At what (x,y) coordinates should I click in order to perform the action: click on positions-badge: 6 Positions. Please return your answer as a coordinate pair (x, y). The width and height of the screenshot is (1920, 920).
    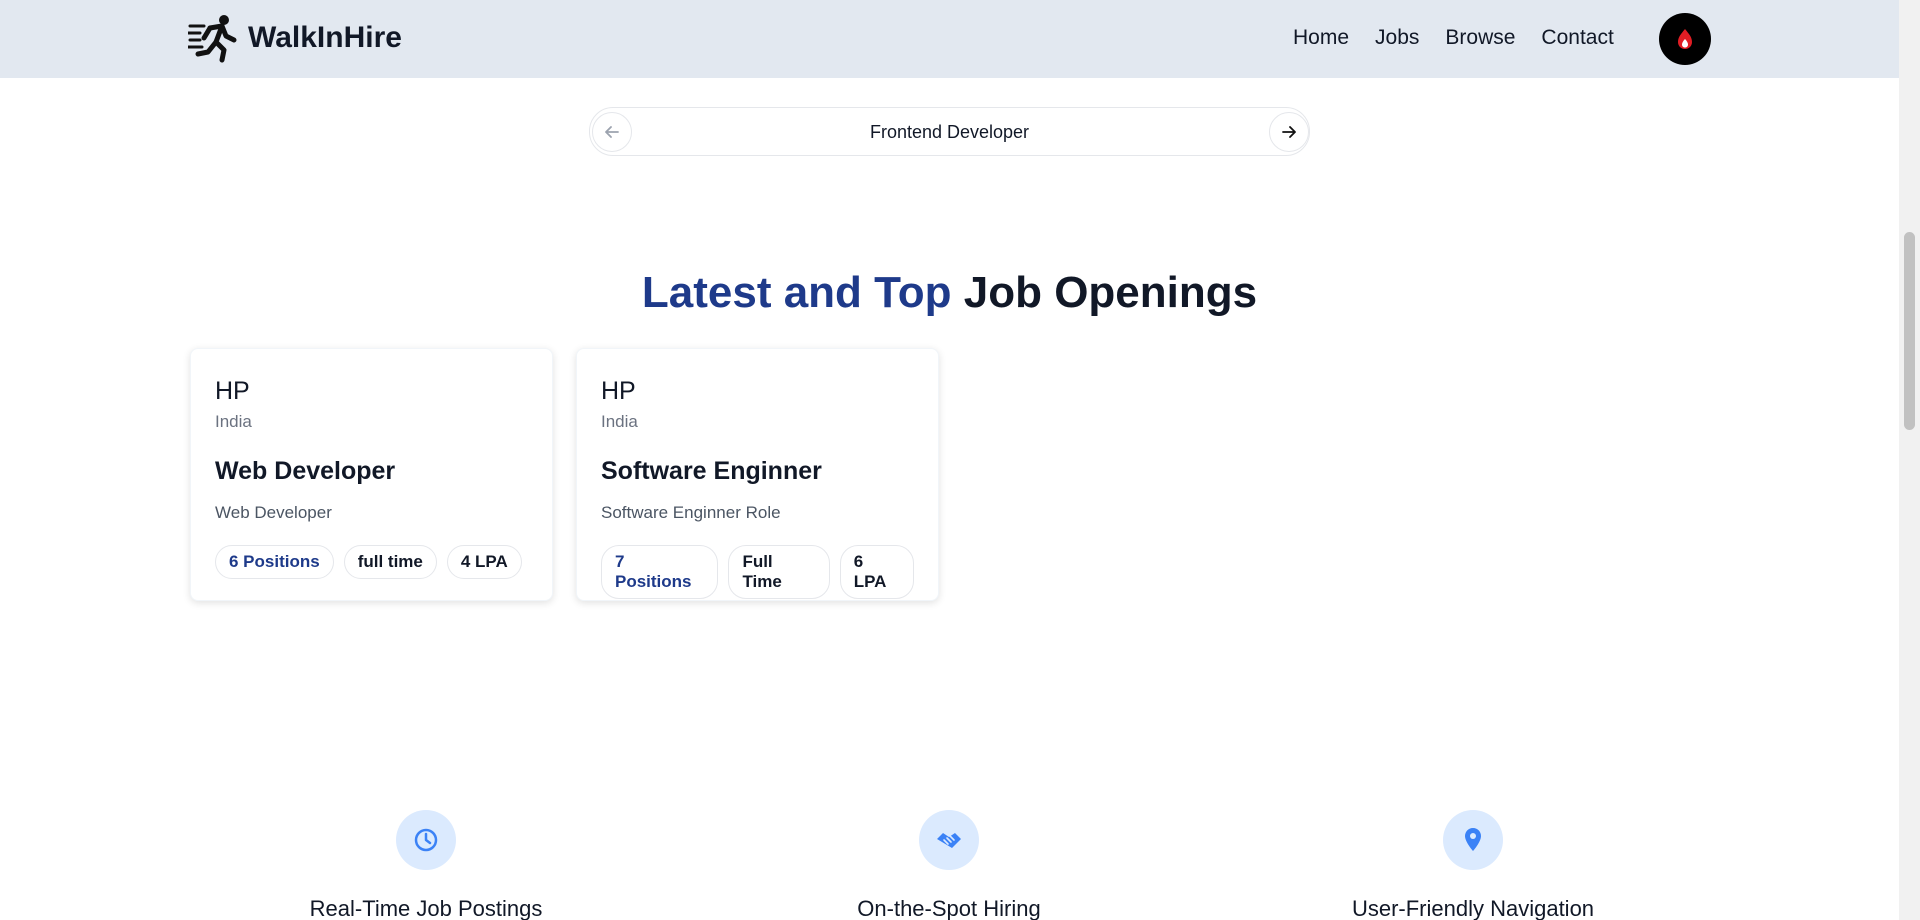
    Looking at the image, I should click on (274, 562).